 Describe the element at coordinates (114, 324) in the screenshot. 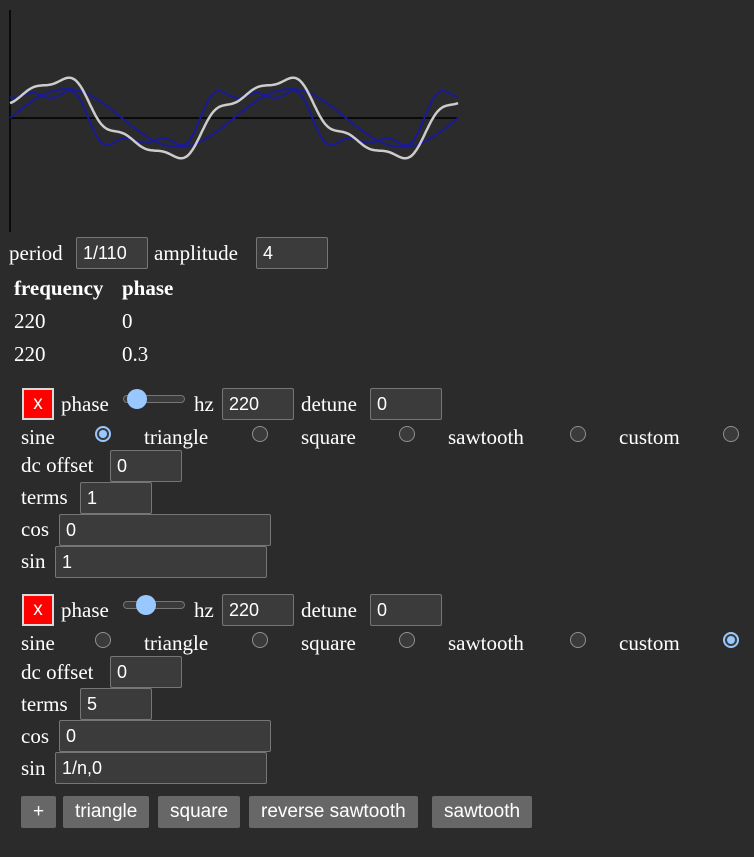

I see `component-table: frequency phase 220 0 220 0.3` at that location.